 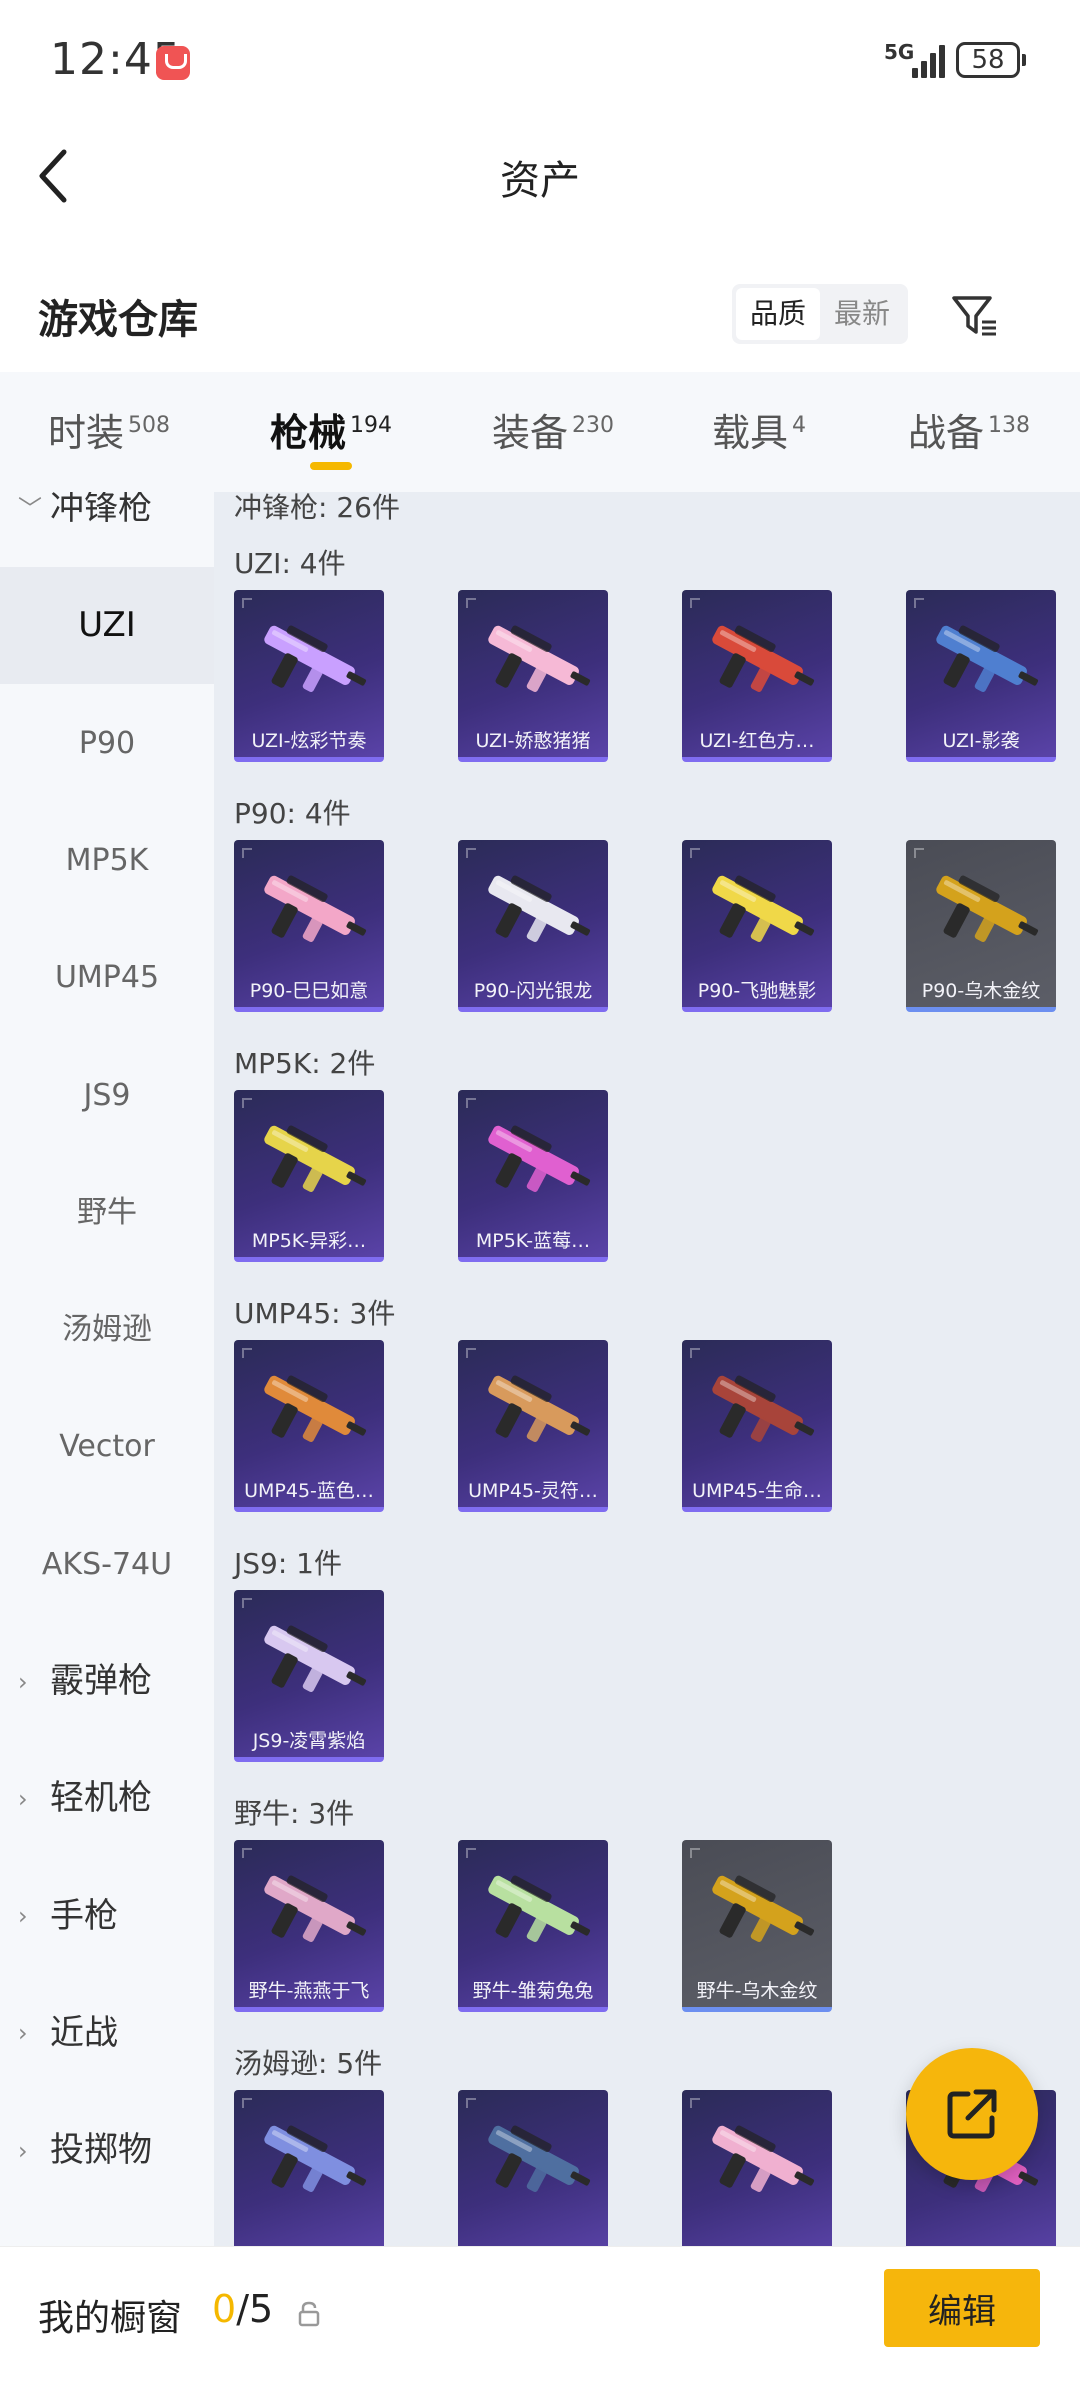 I want to click on weapon-card: 野牛-乌木金纹, so click(x=757, y=1926).